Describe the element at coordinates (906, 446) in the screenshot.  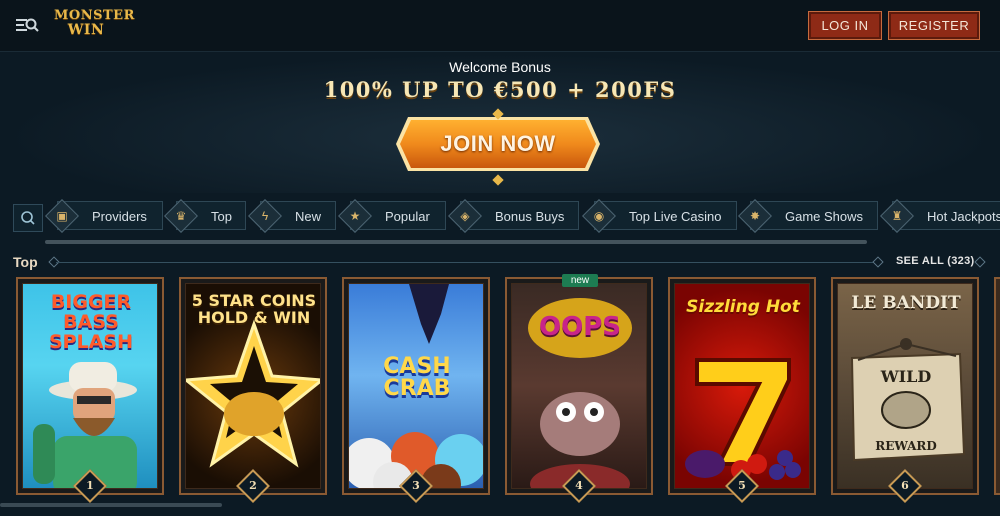
I see `svg-text: REWARD` at that location.